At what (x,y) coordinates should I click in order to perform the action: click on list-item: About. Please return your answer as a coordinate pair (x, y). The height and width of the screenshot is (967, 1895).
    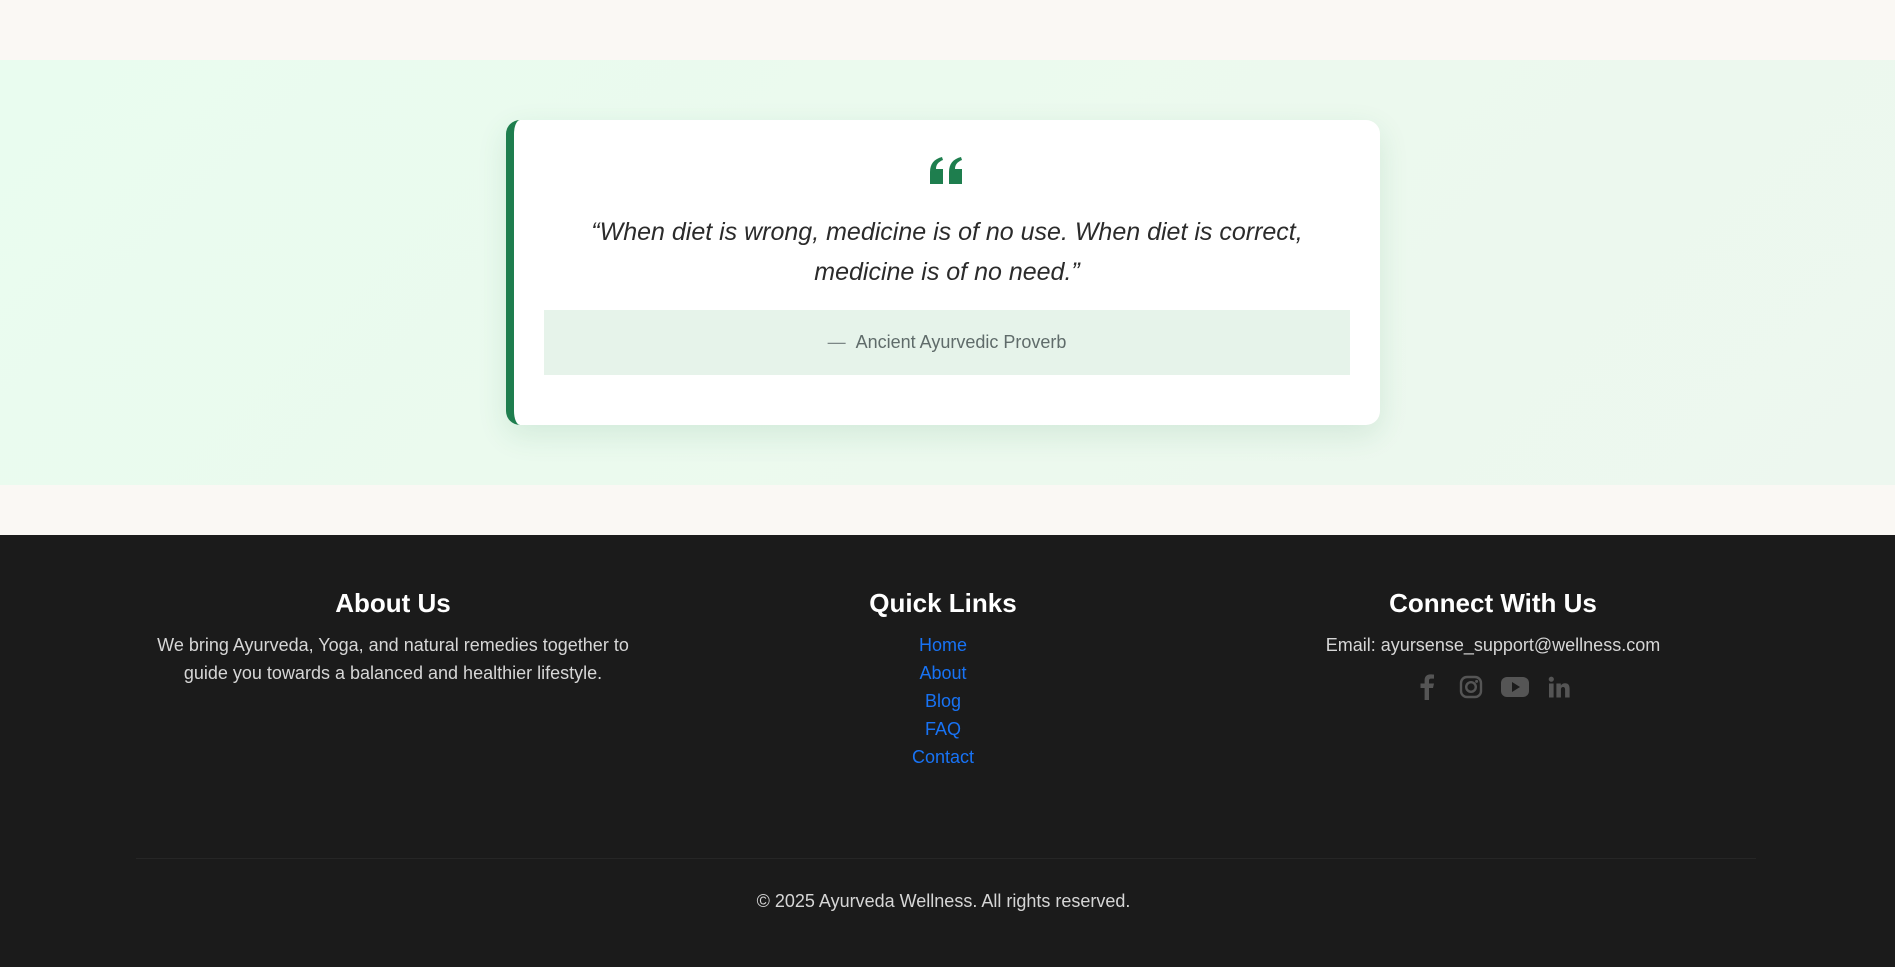
    Looking at the image, I should click on (943, 673).